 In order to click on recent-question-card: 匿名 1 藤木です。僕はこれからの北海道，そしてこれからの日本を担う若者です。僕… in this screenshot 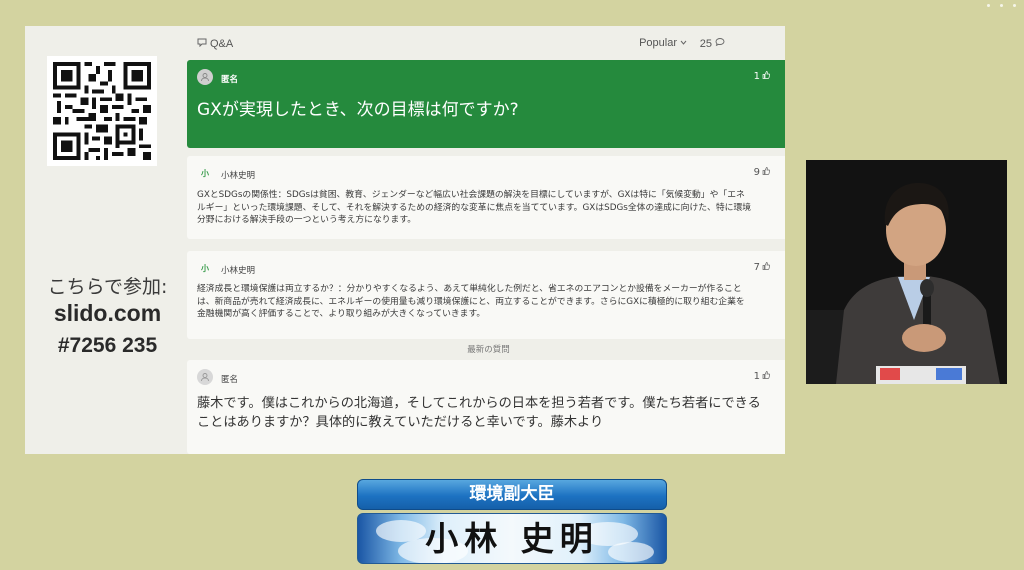, I will do `click(486, 407)`.